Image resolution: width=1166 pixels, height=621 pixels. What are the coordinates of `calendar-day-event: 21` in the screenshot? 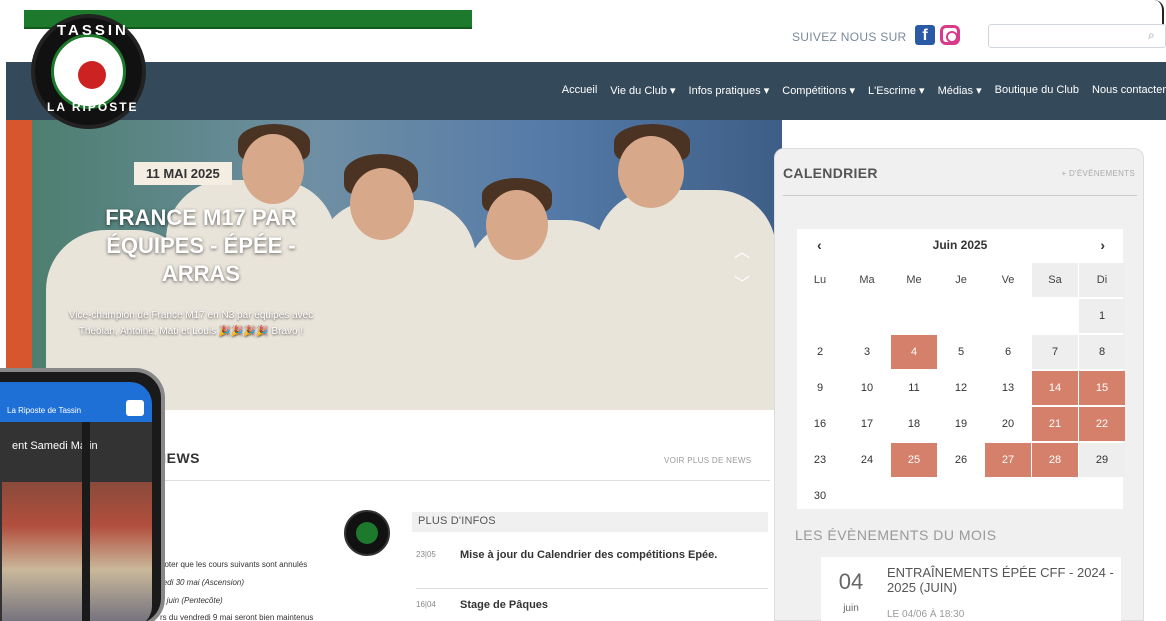 It's located at (1055, 424).